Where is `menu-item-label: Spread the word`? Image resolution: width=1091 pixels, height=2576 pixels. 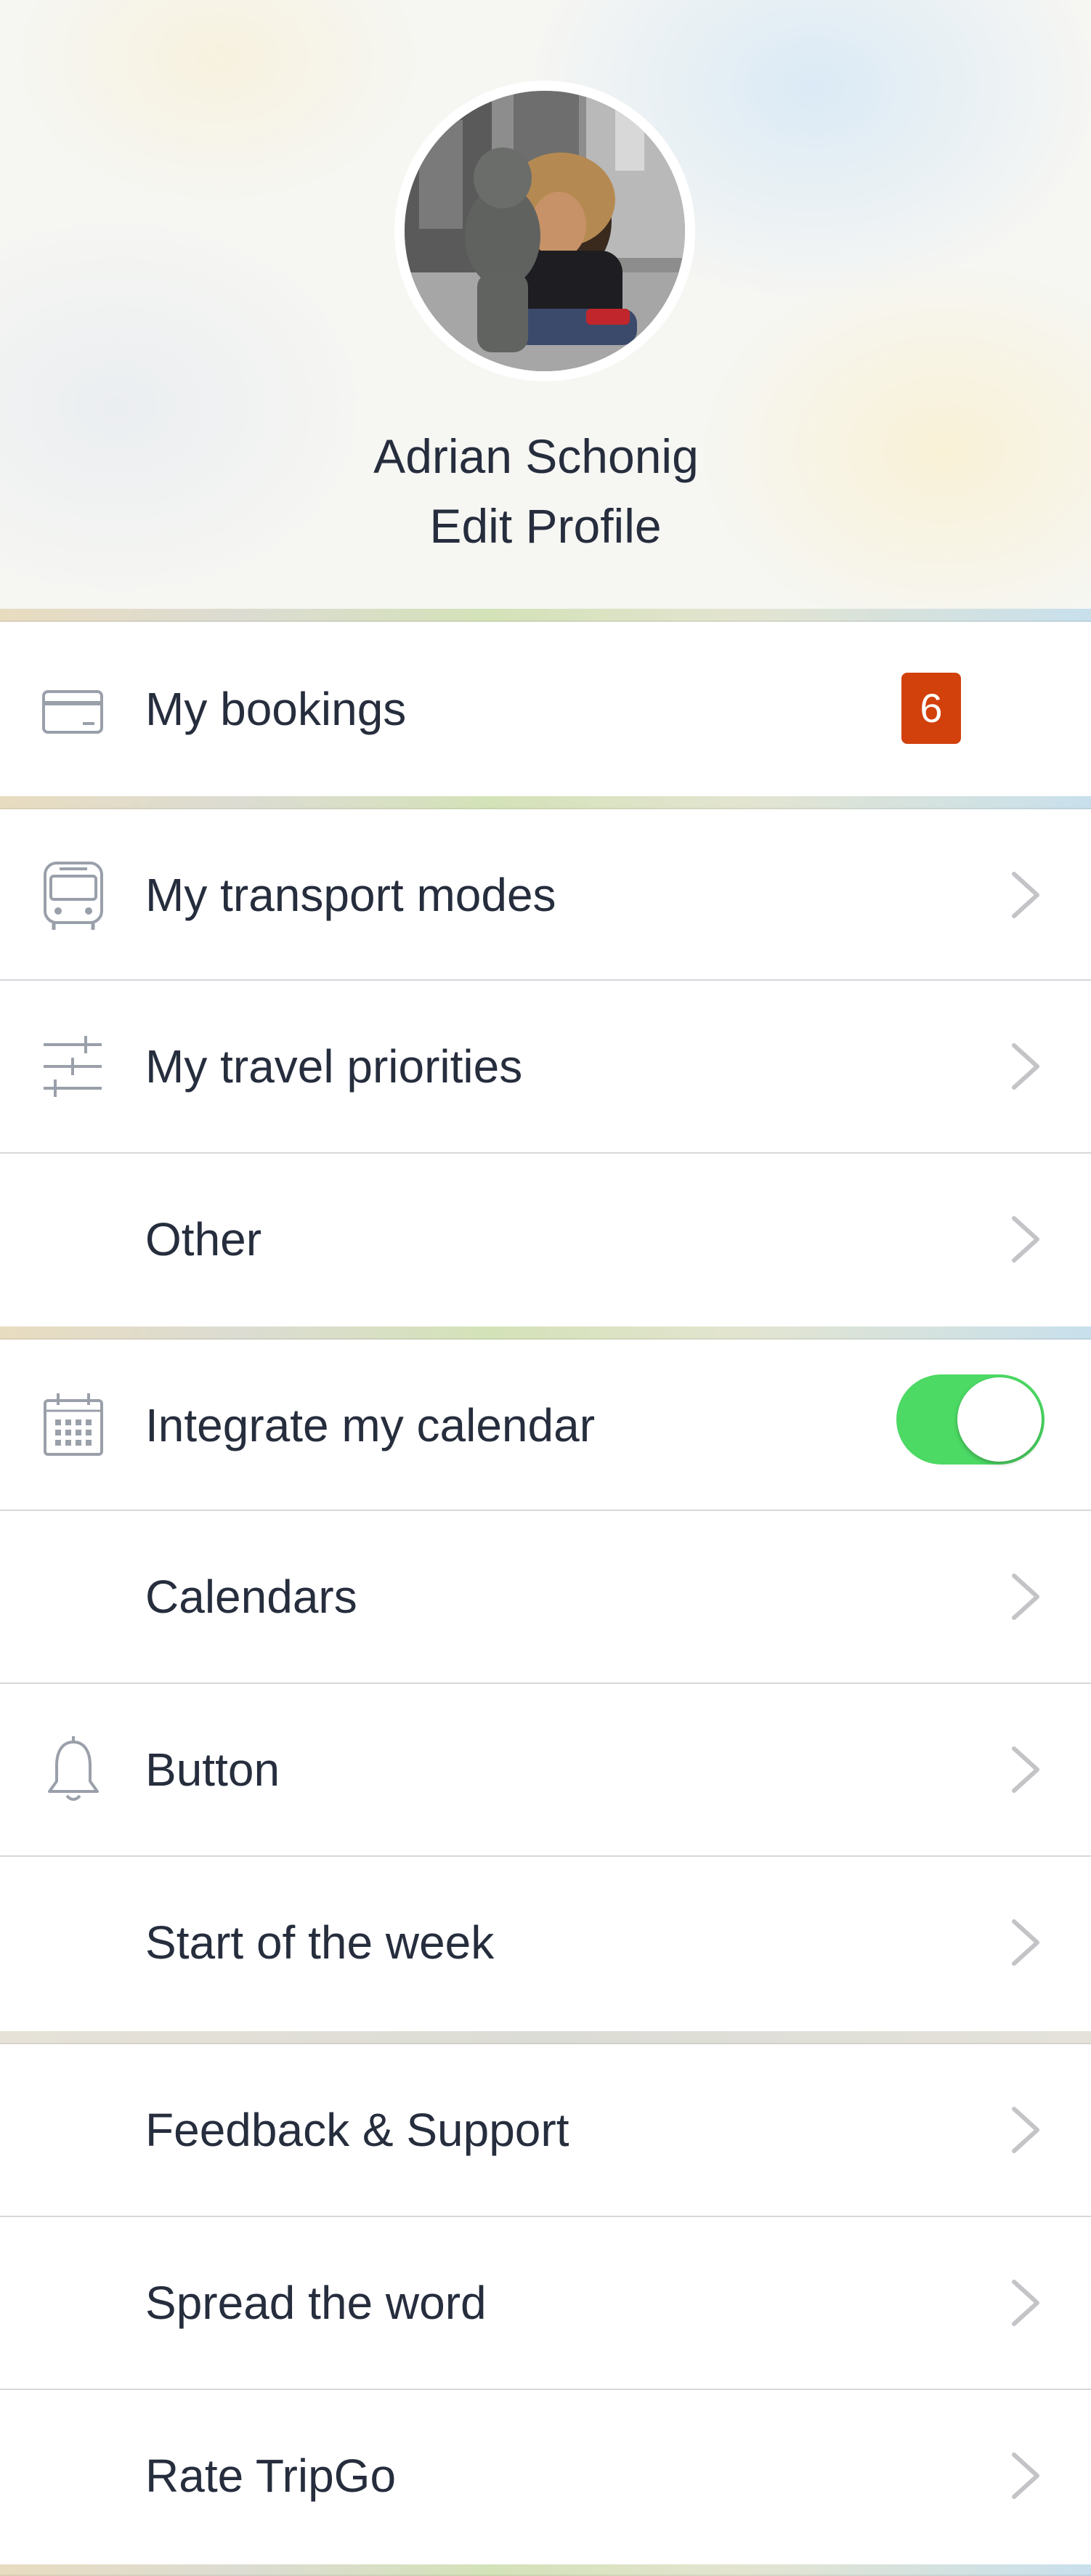
menu-item-label: Spread the word is located at coordinates (316, 2303).